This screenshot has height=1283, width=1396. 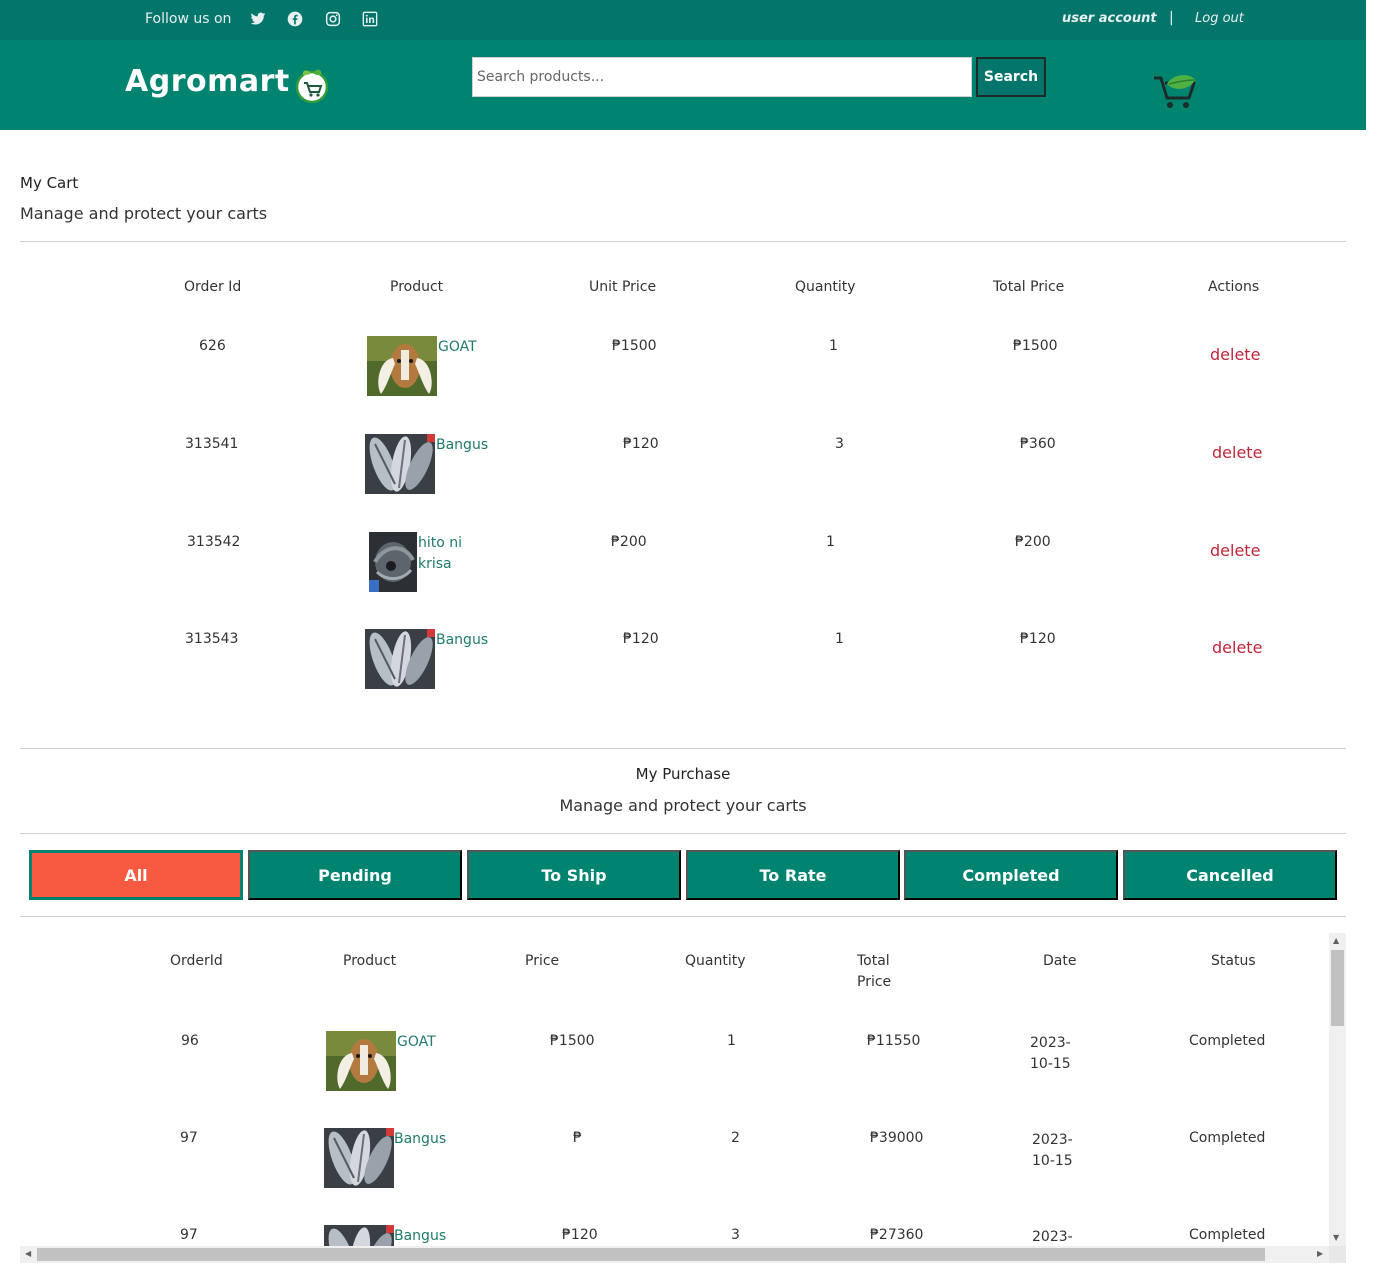 What do you see at coordinates (572, 1041) in the screenshot?
I see `purchase-price: ₱1500` at bounding box center [572, 1041].